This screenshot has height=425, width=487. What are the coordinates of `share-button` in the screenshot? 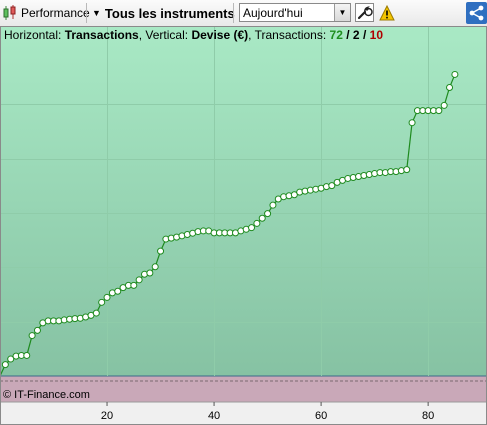 It's located at (476, 13).